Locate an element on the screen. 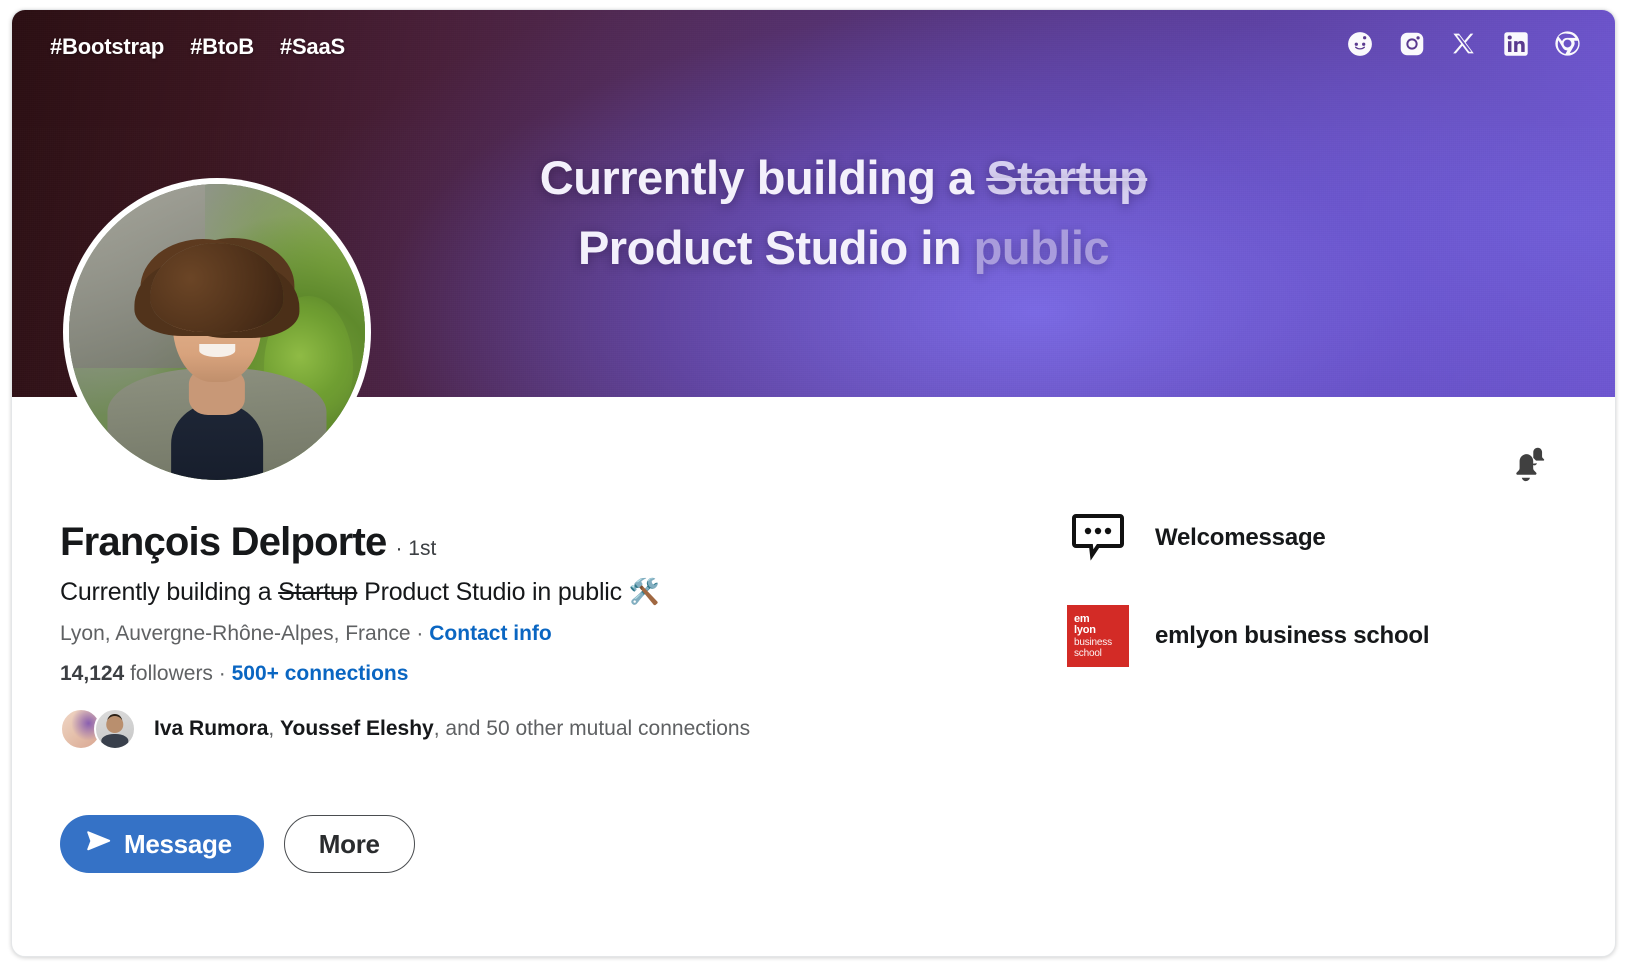  more-button: More is located at coordinates (349, 844).